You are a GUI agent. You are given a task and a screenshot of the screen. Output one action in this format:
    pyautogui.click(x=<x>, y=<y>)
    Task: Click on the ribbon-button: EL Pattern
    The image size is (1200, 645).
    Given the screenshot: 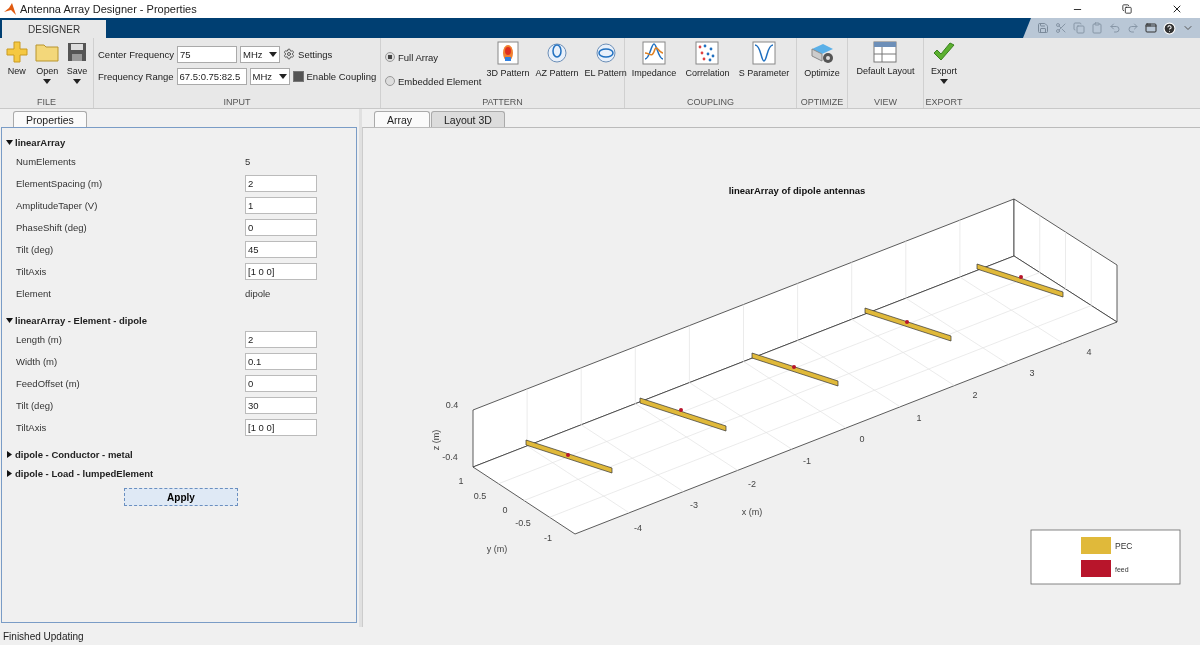 What is the action you would take?
    pyautogui.click(x=605, y=59)
    